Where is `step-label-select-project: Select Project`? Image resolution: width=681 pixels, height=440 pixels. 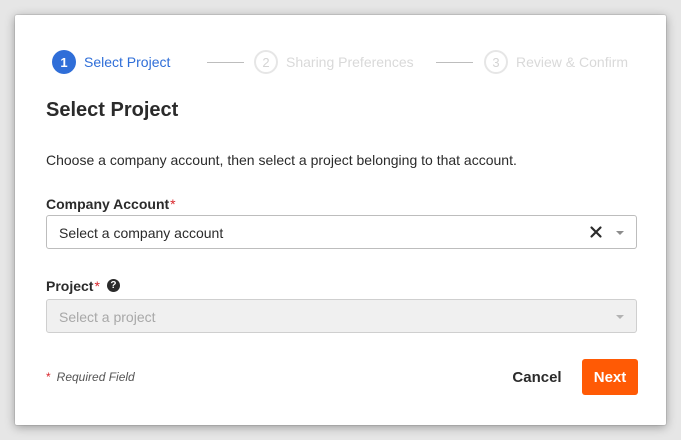 step-label-select-project: Select Project is located at coordinates (127, 62).